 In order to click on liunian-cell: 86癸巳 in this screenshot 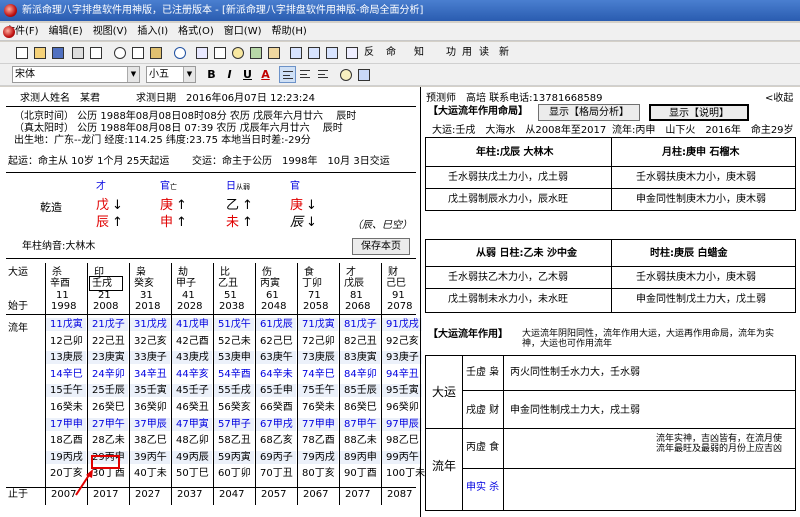, I will do `click(360, 408)`.